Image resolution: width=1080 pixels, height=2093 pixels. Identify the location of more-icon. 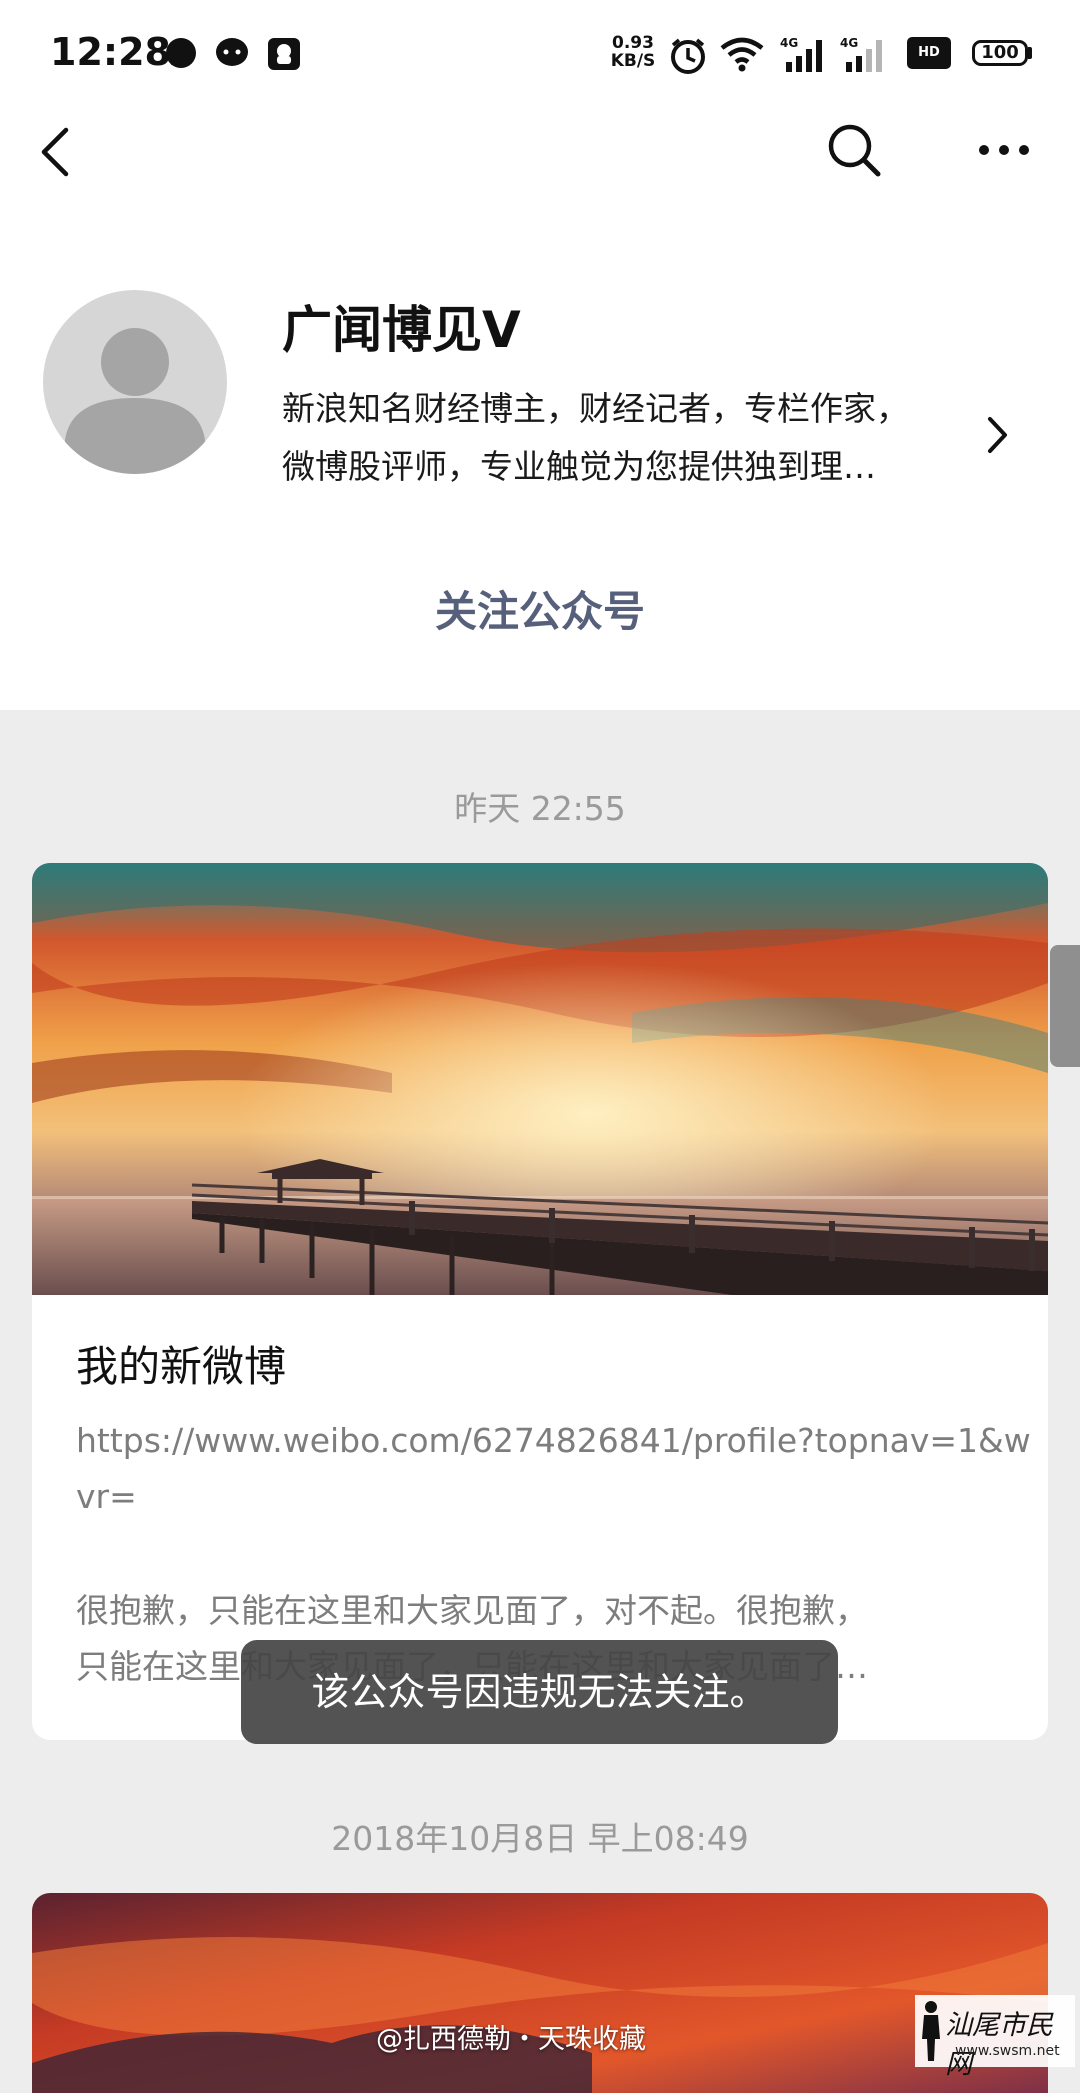
(1004, 150).